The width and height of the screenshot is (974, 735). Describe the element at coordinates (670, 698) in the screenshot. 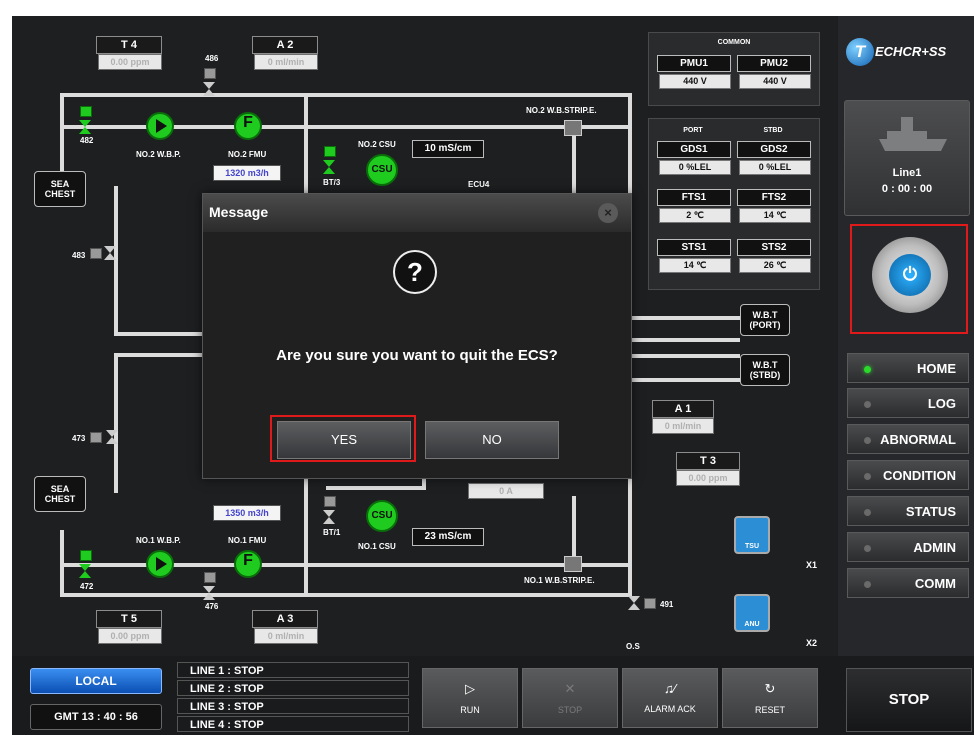

I see `alarm-ack-button: ♫∕ ALARM ACK` at that location.